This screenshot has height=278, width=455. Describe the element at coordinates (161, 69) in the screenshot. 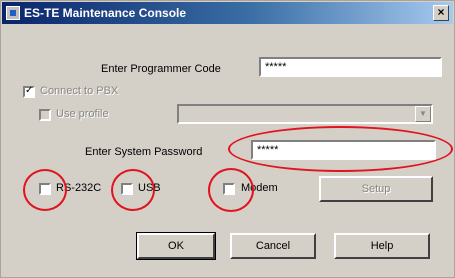

I see `programmer-code-label: Enter Programmer Code` at that location.